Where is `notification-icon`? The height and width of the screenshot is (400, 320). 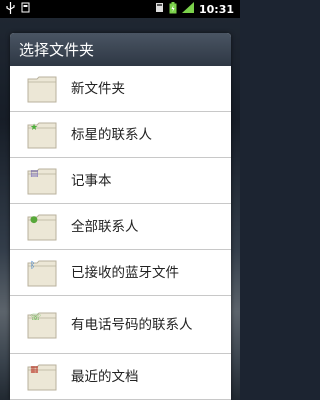
notification-icon is located at coordinates (159, 9).